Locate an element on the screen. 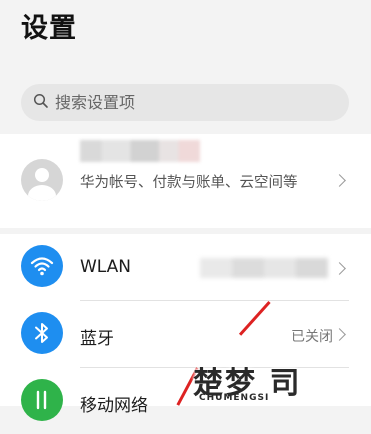 This screenshot has height=434, width=371. search-input is located at coordinates (185, 102).